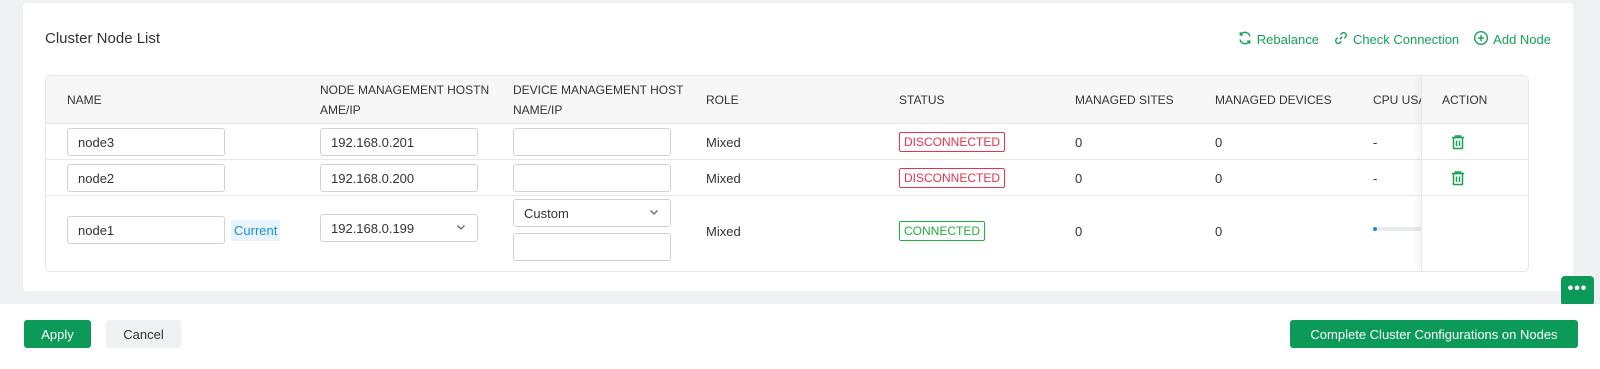 The image size is (1600, 369). I want to click on node-management-ip-value: 192.168.0.199, so click(373, 228).